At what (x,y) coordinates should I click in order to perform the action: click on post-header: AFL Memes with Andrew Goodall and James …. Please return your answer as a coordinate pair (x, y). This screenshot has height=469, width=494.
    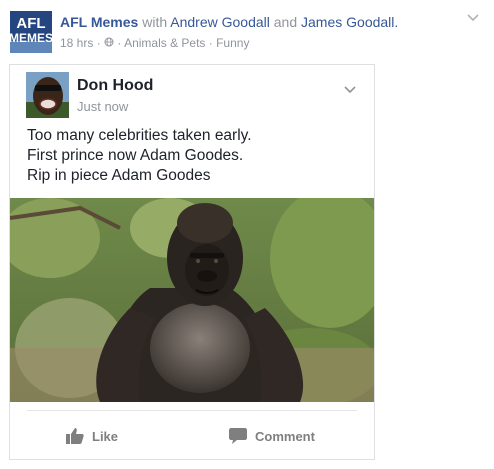
    Looking at the image, I should click on (260, 32).